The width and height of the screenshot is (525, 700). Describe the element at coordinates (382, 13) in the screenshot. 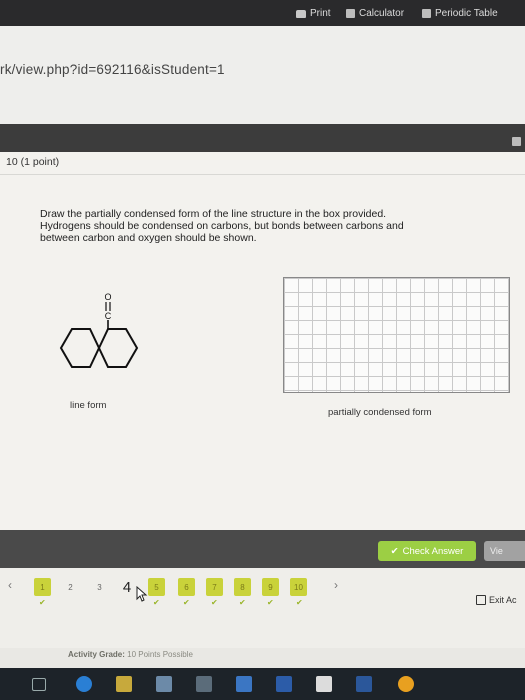

I see `calculator-label: Calculator` at that location.